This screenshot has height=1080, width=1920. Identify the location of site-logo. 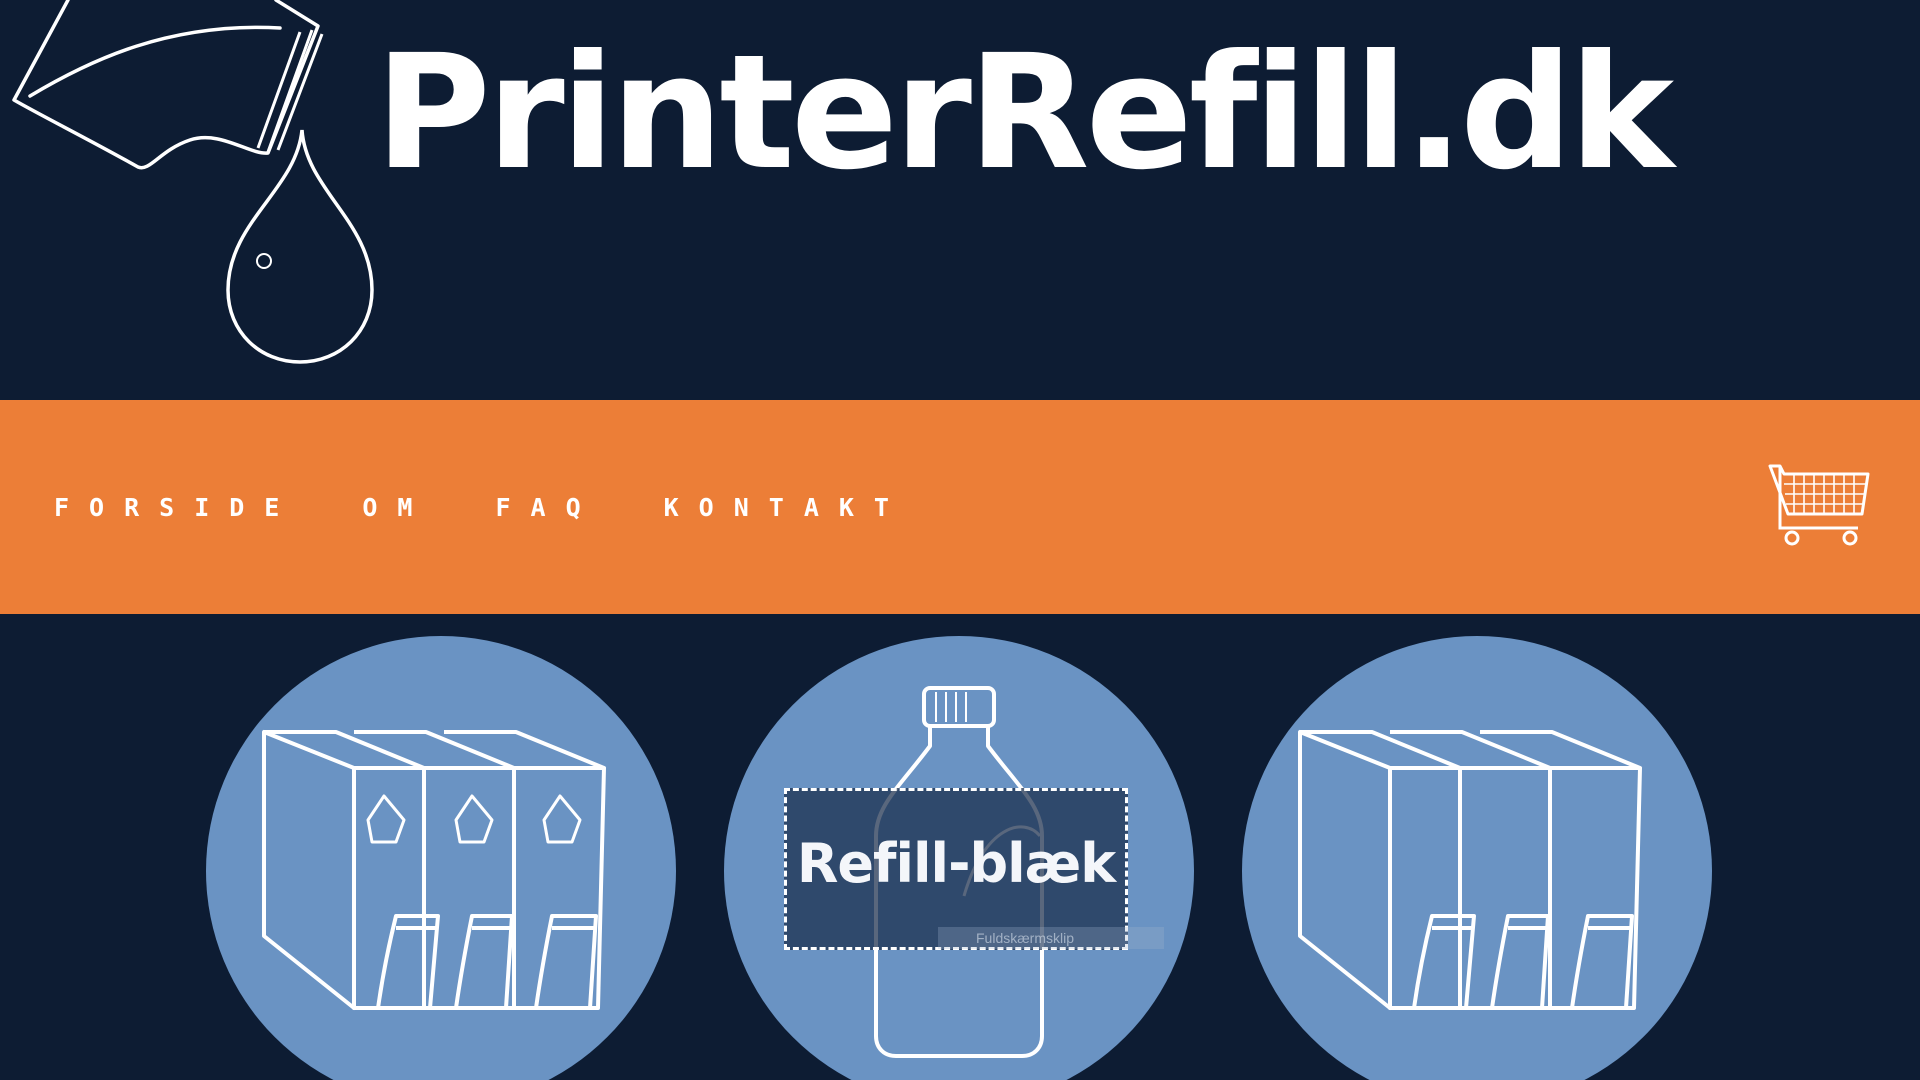
(195, 185).